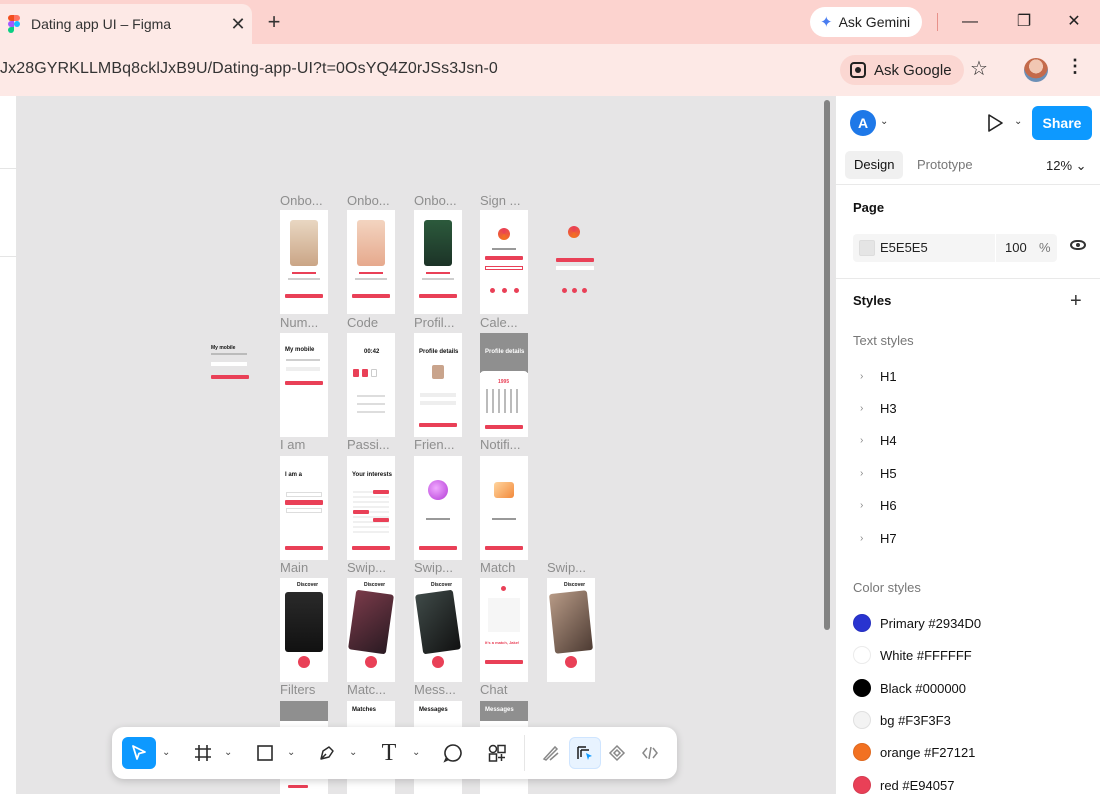 The width and height of the screenshot is (1100, 794). Describe the element at coordinates (874, 165) in the screenshot. I see `tab-design: Design` at that location.